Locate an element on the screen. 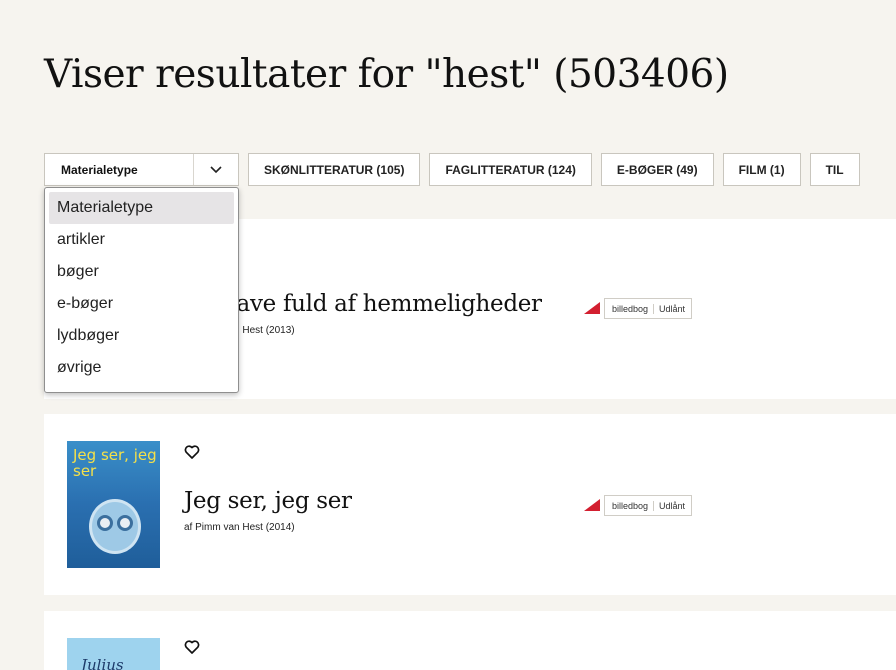 Image resolution: width=896 pixels, height=670 pixels. filter-chip-skonlitteratur: SKØNLITTERATUR (105) is located at coordinates (334, 169).